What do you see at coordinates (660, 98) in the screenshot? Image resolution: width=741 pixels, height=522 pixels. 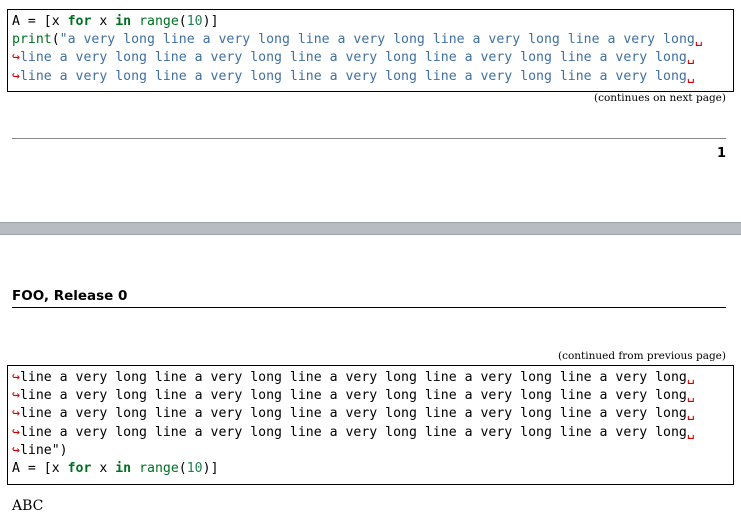 I see `continues-note: (continues on next page)` at bounding box center [660, 98].